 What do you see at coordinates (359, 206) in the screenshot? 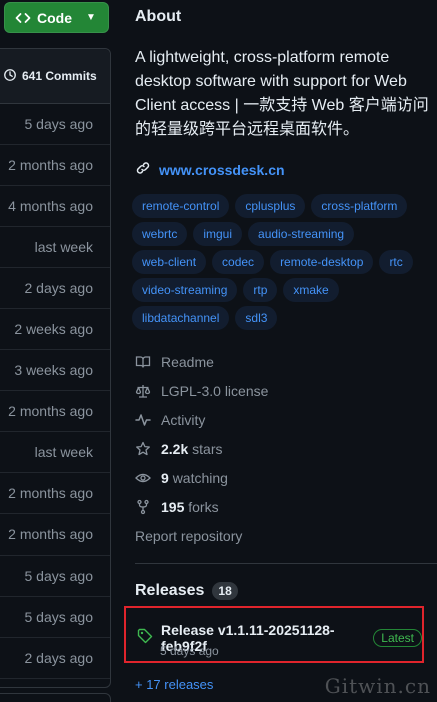
I see `topic-tag: cross-platform` at bounding box center [359, 206].